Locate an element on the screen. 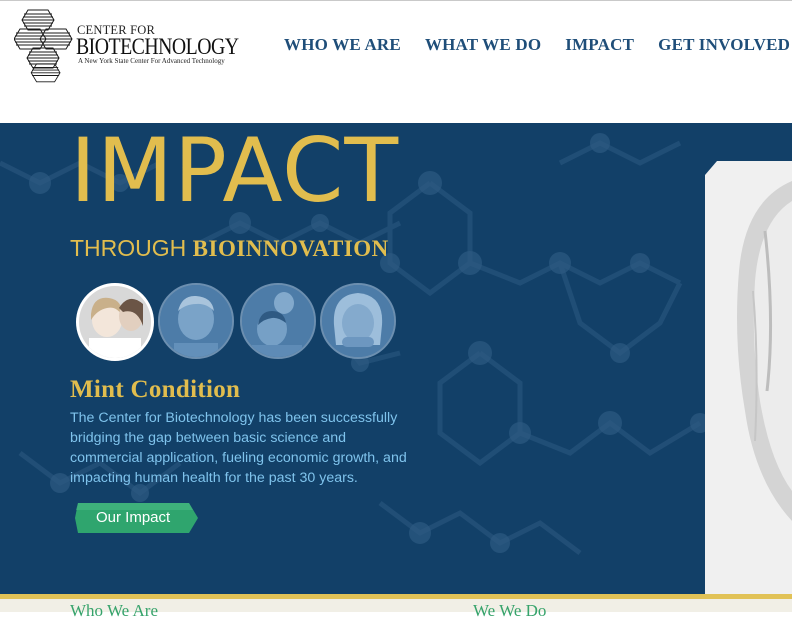 The height and width of the screenshot is (620, 792). our-impact-button: Our Impact is located at coordinates (137, 518).